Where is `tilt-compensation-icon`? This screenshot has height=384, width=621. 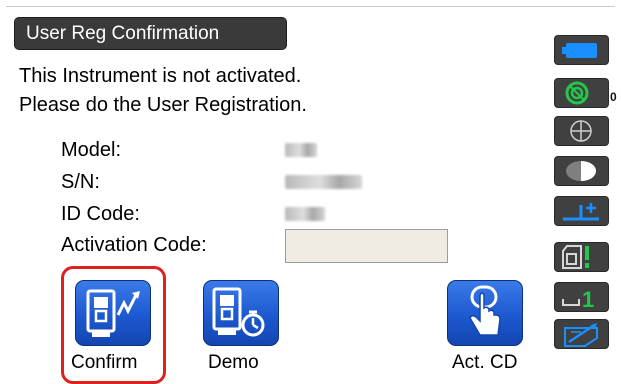
tilt-compensation-icon is located at coordinates (577, 93).